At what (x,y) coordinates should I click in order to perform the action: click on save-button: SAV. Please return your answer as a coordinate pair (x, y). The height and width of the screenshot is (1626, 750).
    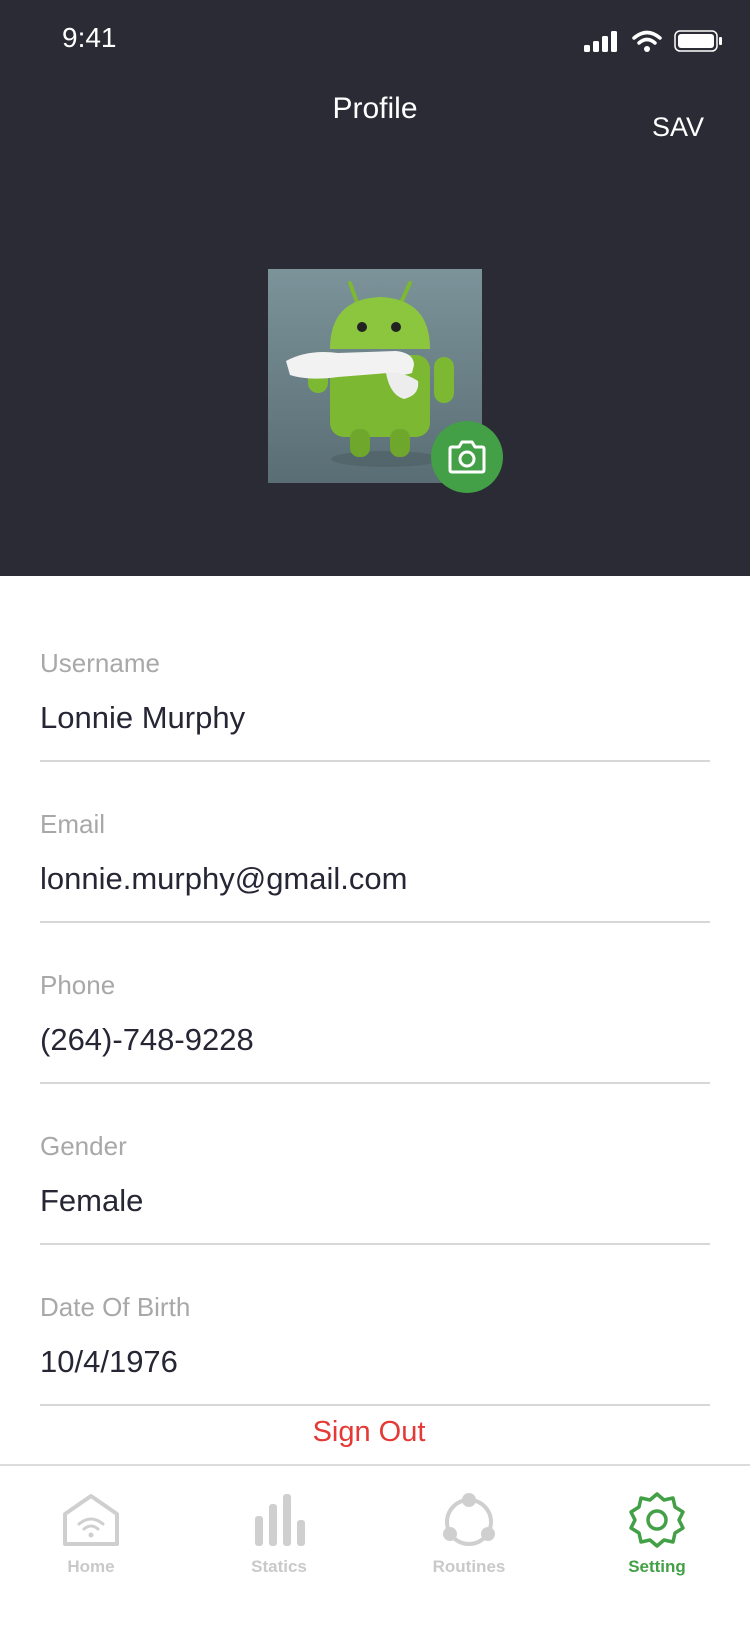
    Looking at the image, I should click on (678, 127).